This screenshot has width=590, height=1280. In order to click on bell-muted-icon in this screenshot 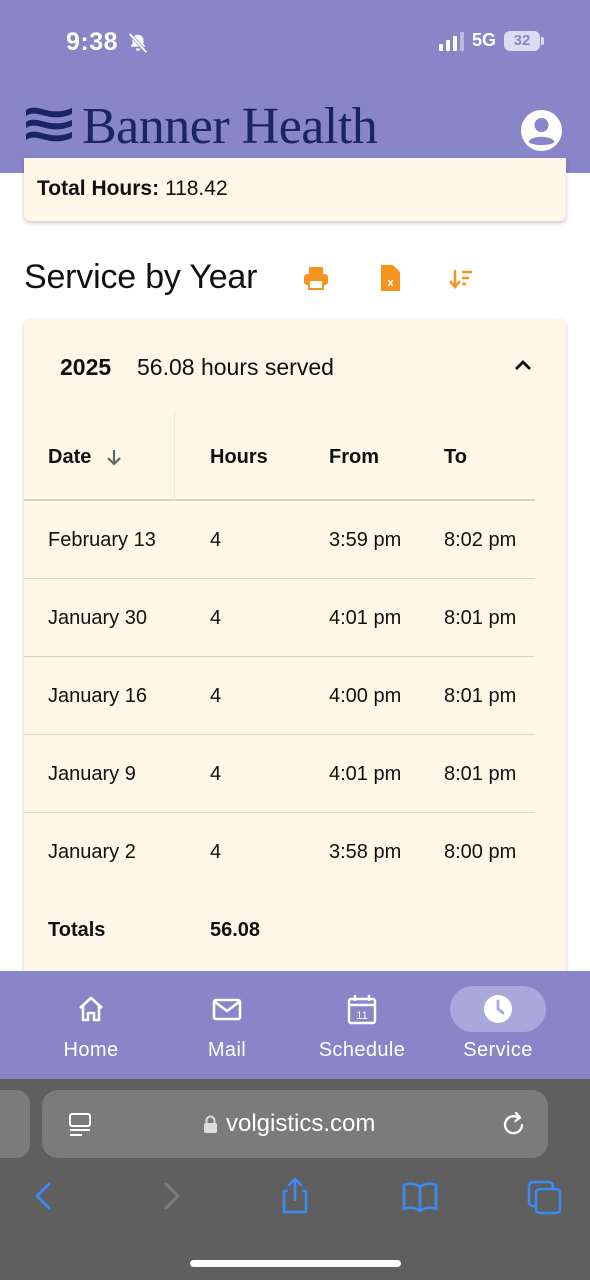, I will do `click(138, 43)`.